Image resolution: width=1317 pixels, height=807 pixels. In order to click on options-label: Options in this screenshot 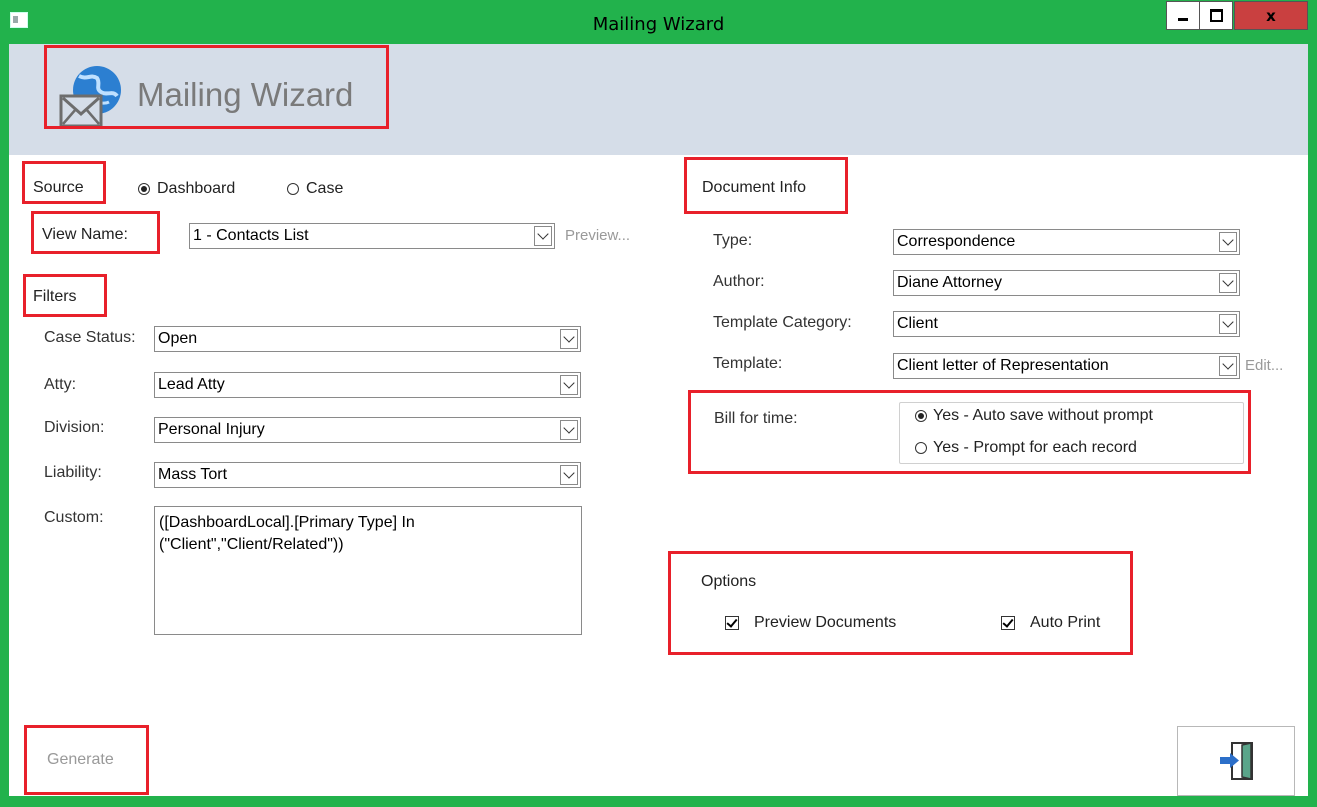, I will do `click(729, 581)`.